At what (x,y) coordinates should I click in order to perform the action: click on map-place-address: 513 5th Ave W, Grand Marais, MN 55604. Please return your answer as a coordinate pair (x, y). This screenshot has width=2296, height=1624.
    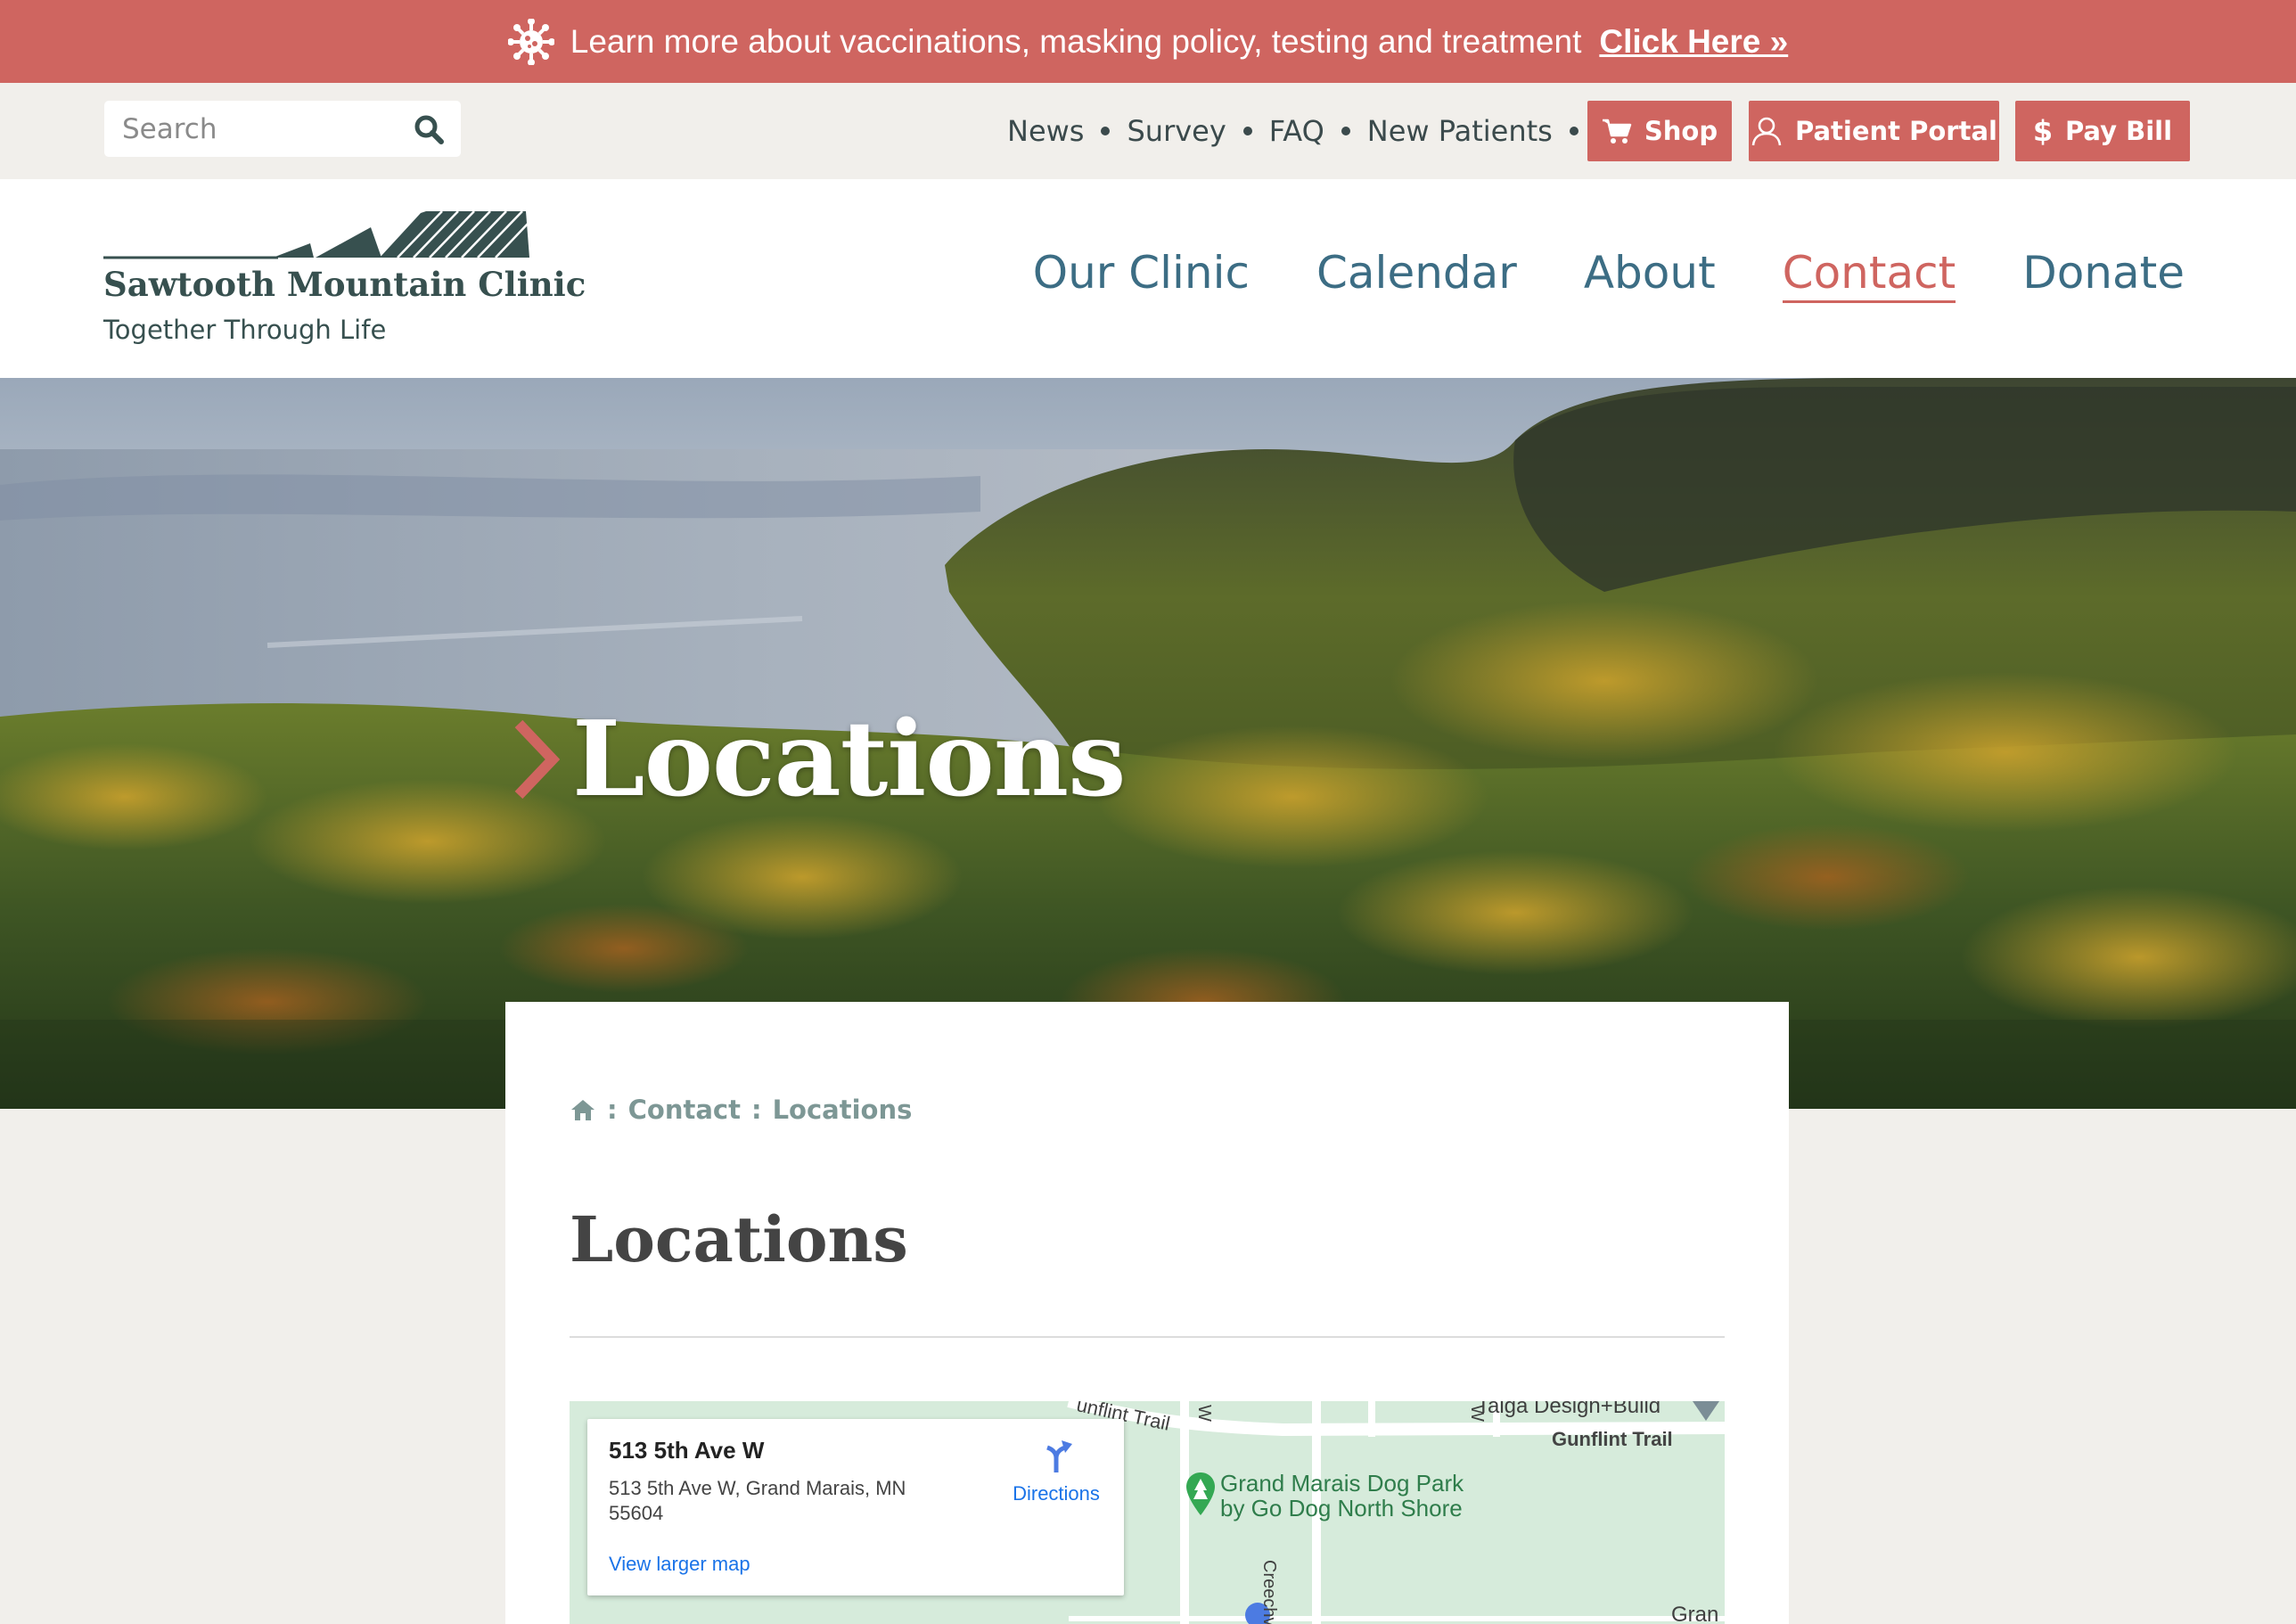
    Looking at the image, I should click on (758, 1500).